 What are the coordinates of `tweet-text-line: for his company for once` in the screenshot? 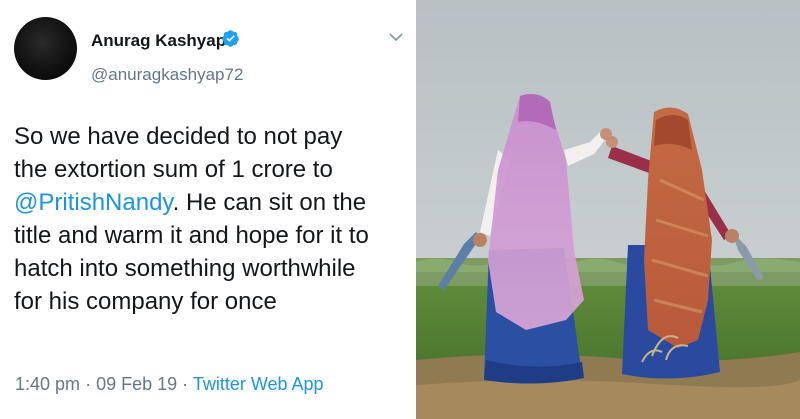 It's located at (145, 301).